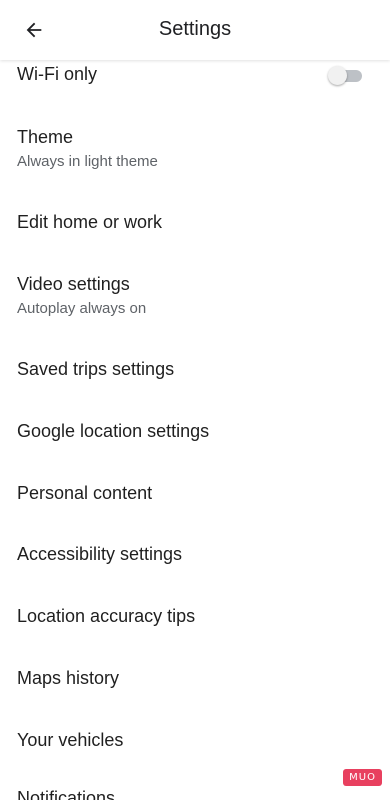 This screenshot has width=390, height=800. What do you see at coordinates (66, 794) in the screenshot?
I see `setting-label: Notifications` at bounding box center [66, 794].